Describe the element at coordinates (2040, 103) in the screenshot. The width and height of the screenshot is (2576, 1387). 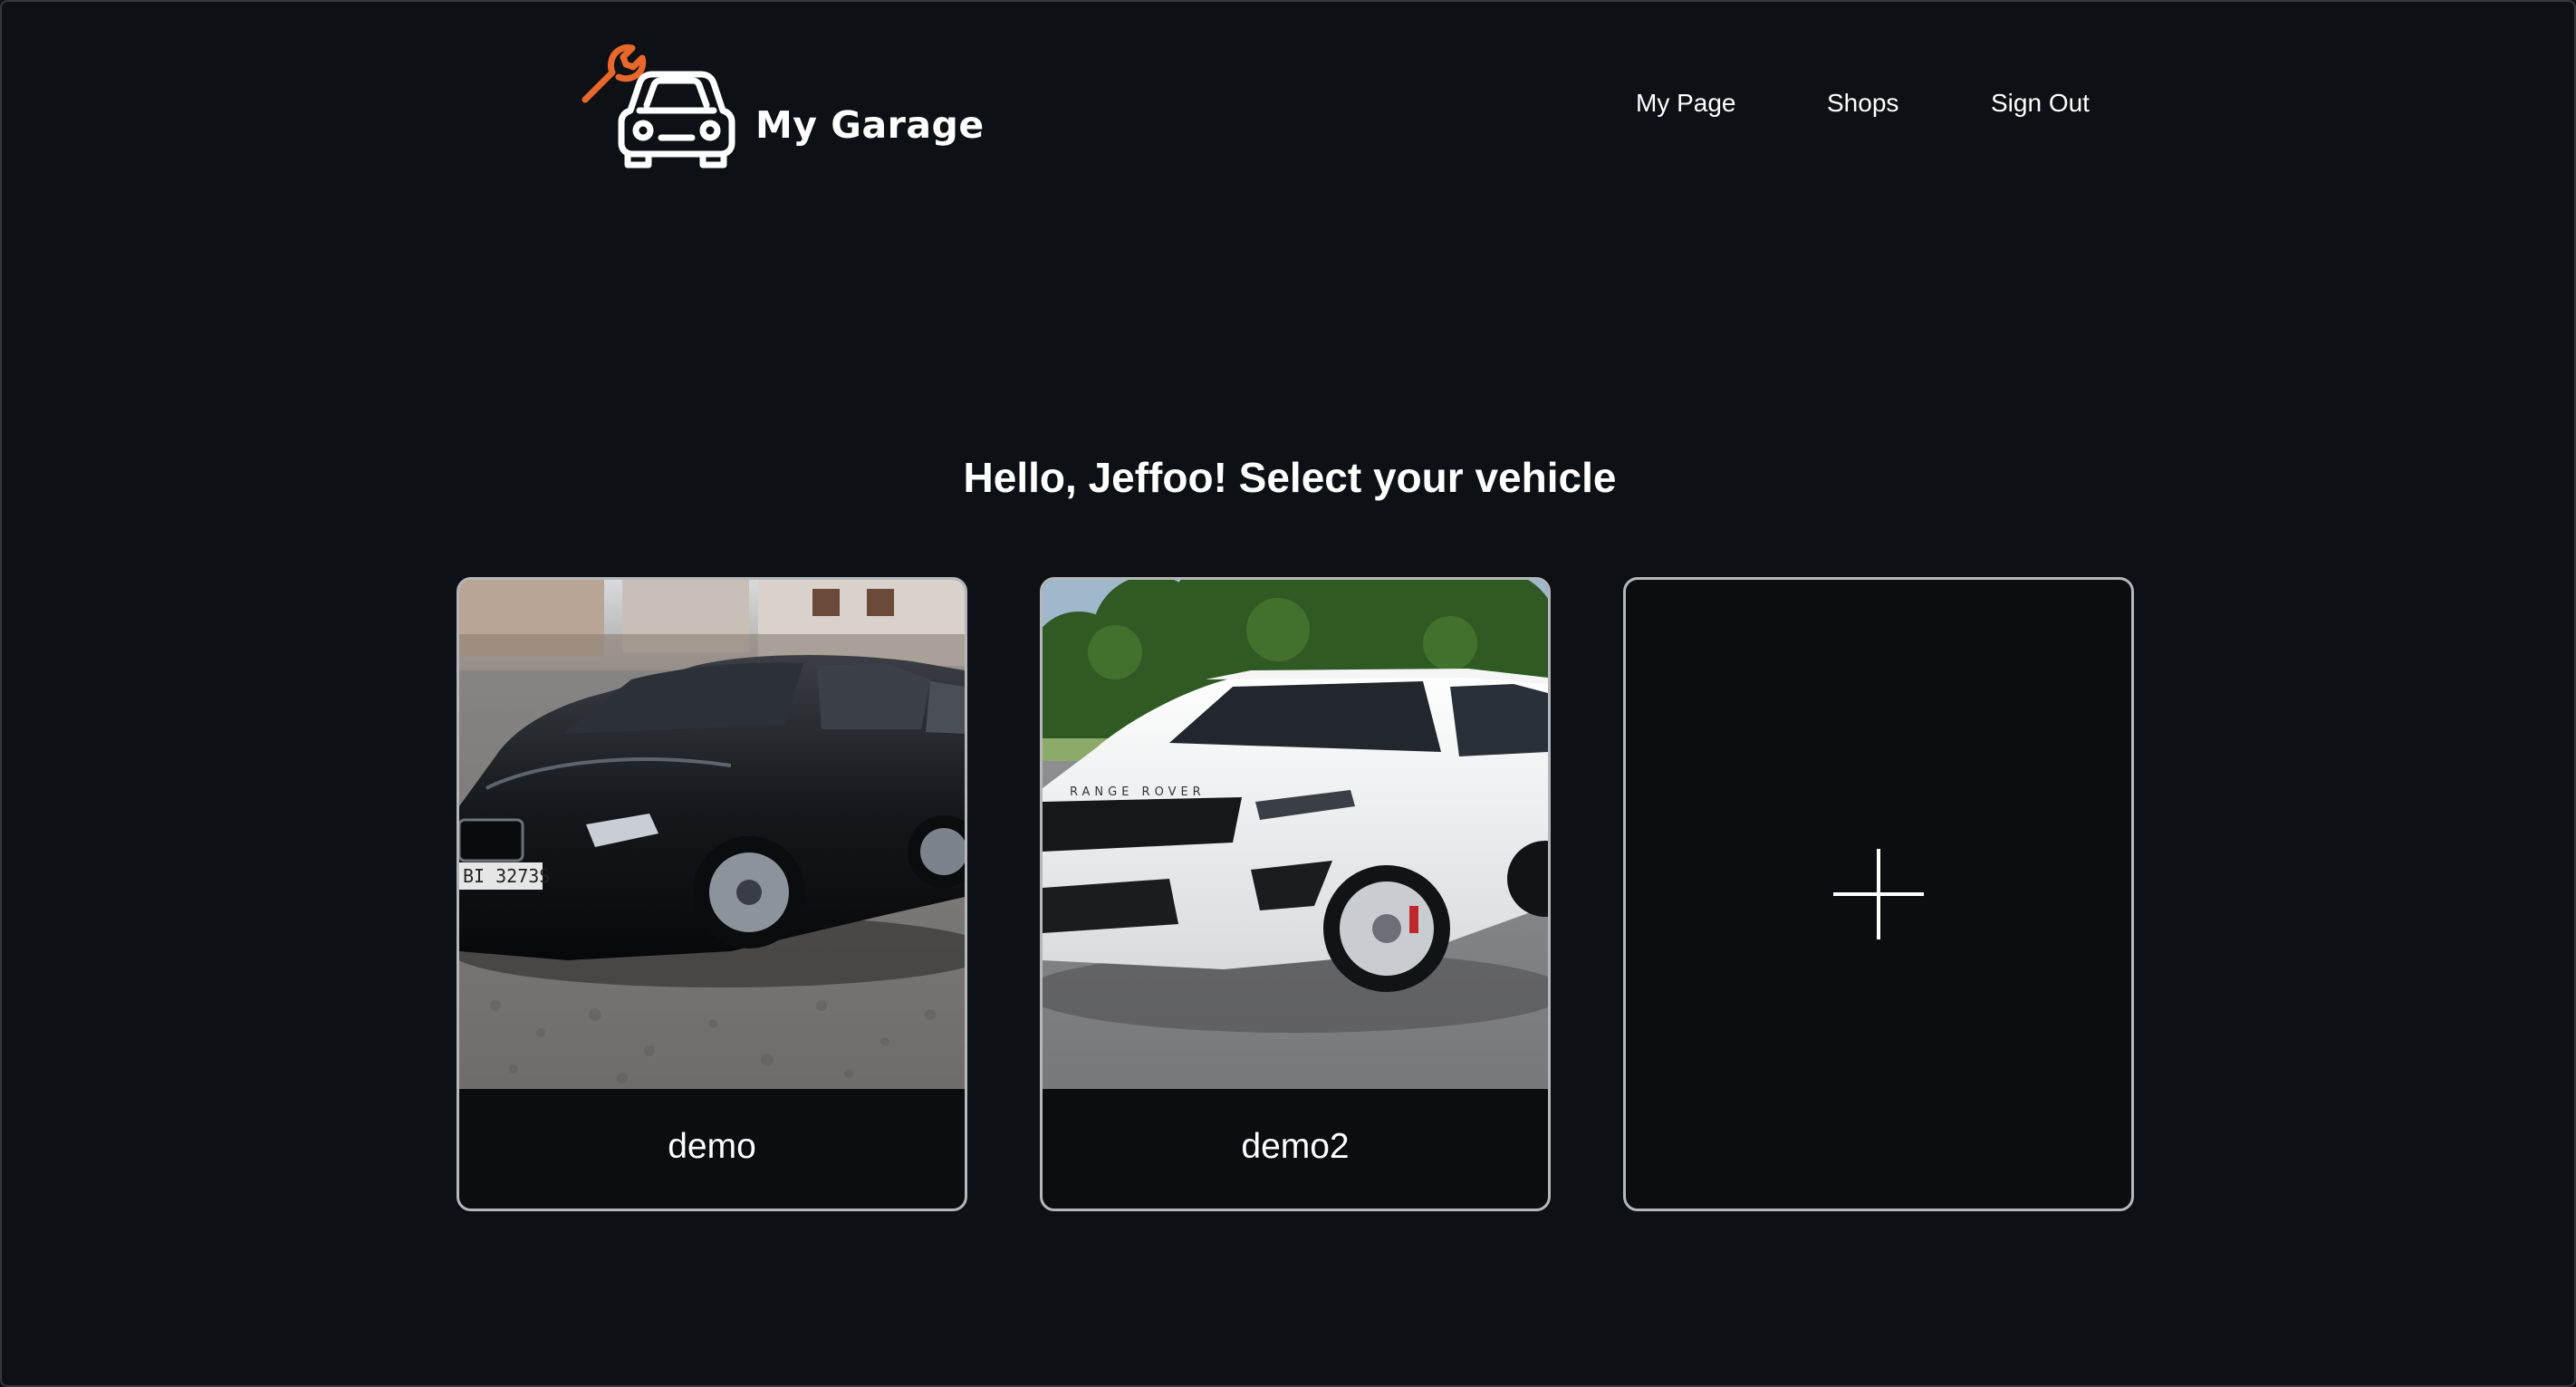
I see `nav-sign-out: Sign Out` at that location.